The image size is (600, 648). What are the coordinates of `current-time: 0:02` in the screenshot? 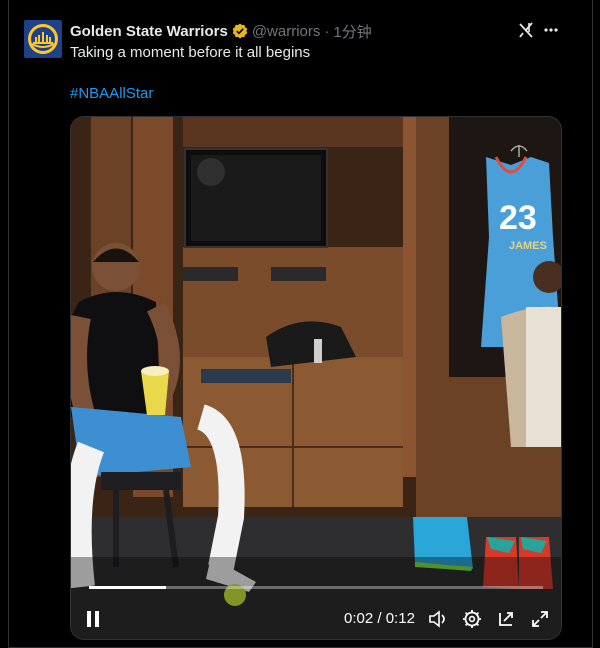 It's located at (359, 618).